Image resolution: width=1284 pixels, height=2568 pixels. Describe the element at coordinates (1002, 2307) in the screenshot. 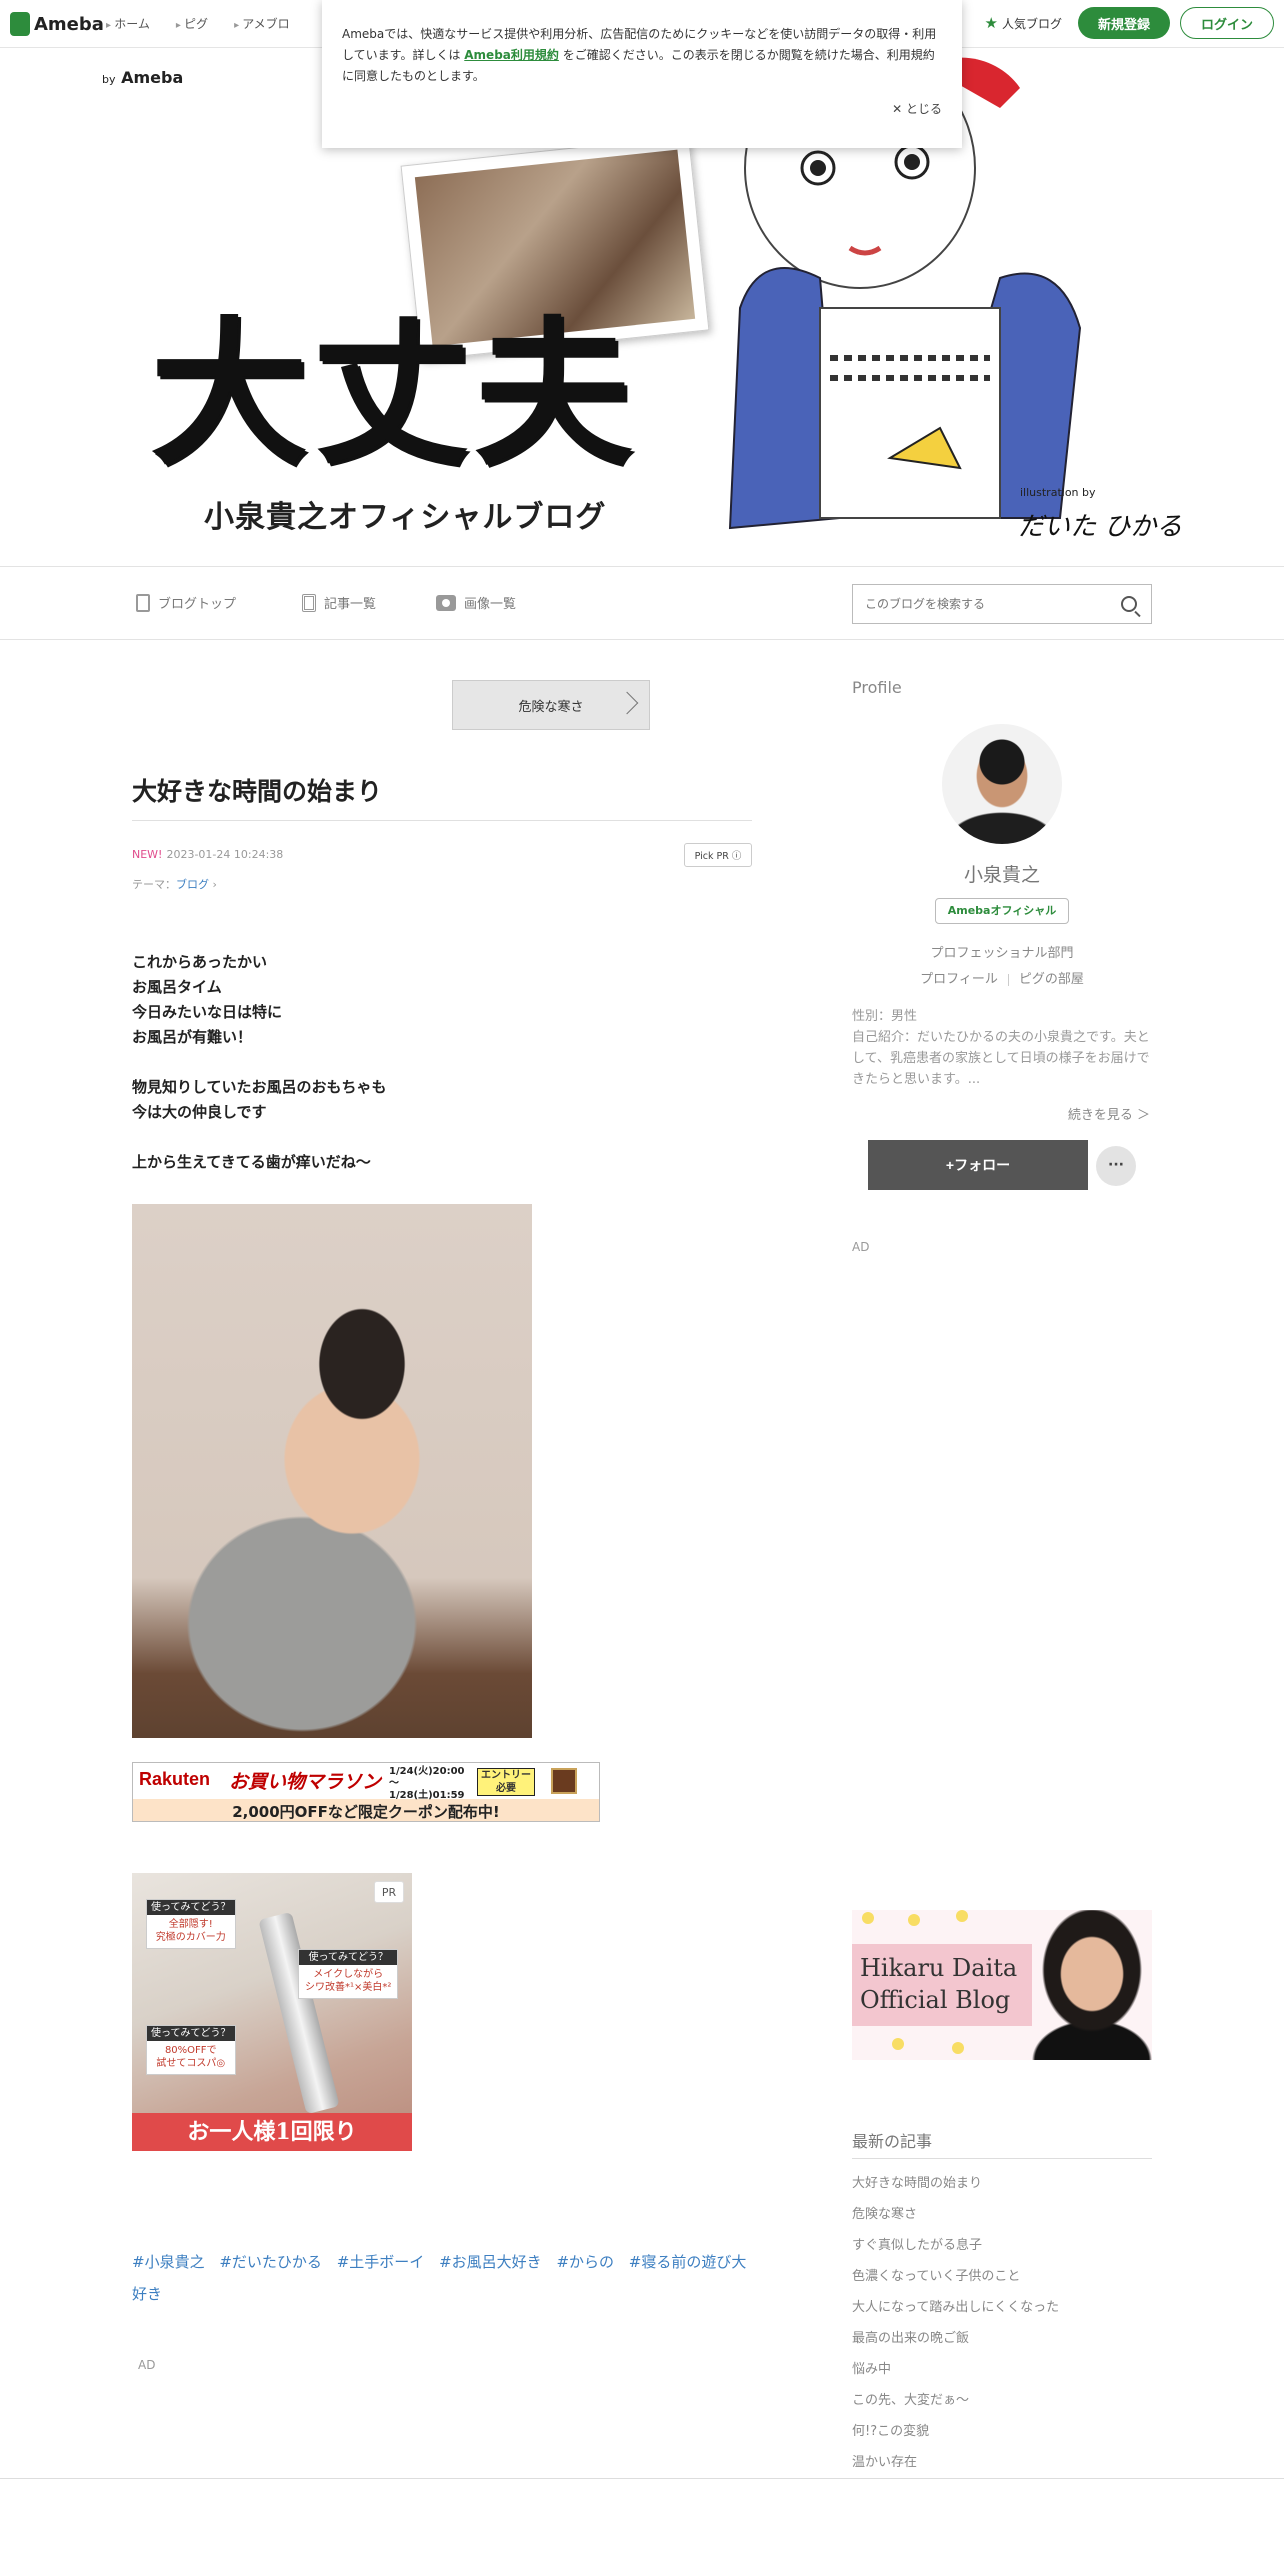

I see `latest-entry-link: 大人になって踏み出しにくくなった` at that location.